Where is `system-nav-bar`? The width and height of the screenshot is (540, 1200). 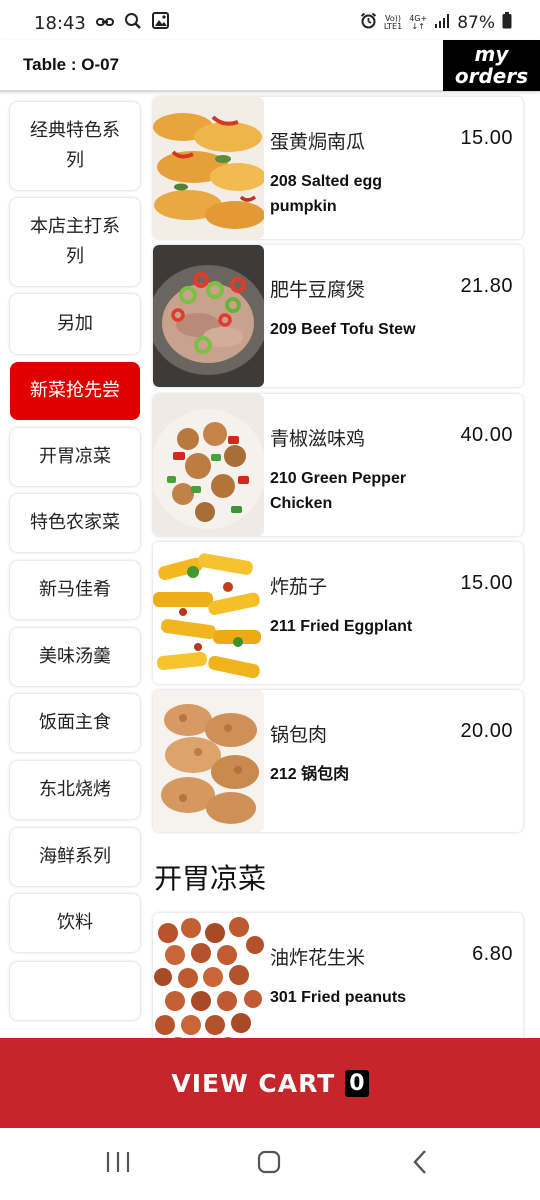 system-nav-bar is located at coordinates (270, 1164).